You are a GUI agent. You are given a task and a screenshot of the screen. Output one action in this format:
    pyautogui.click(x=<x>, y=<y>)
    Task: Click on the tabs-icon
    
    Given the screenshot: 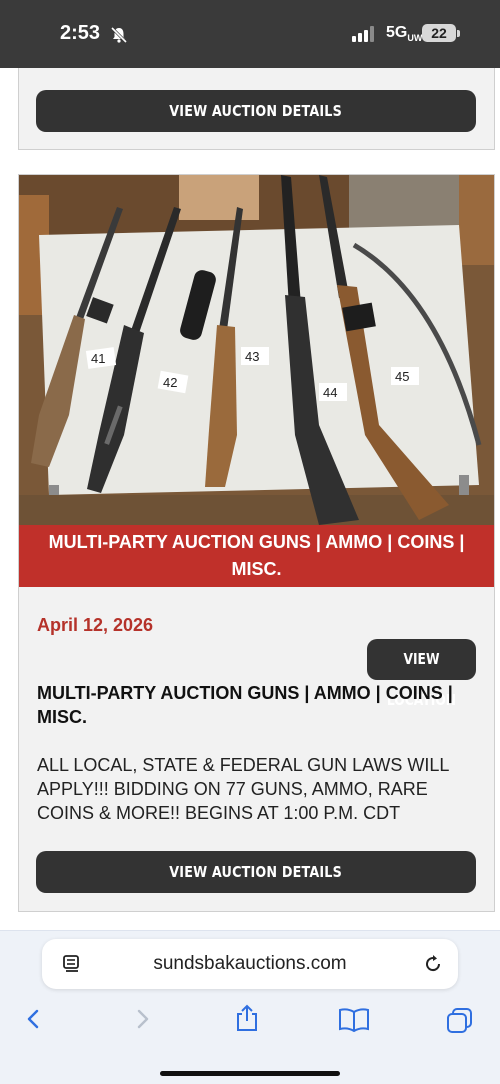 What is the action you would take?
    pyautogui.click(x=460, y=1021)
    